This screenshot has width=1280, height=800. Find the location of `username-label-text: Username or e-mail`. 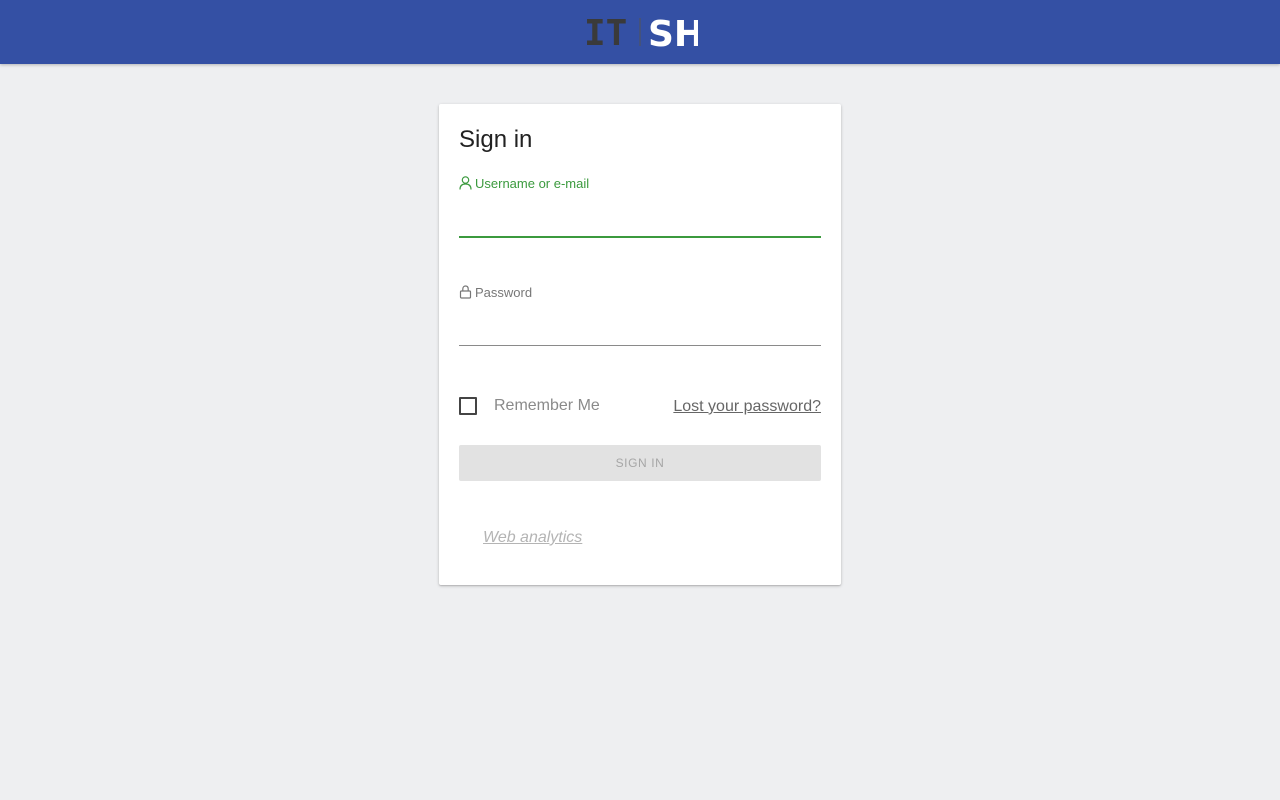

username-label-text: Username or e-mail is located at coordinates (532, 183).